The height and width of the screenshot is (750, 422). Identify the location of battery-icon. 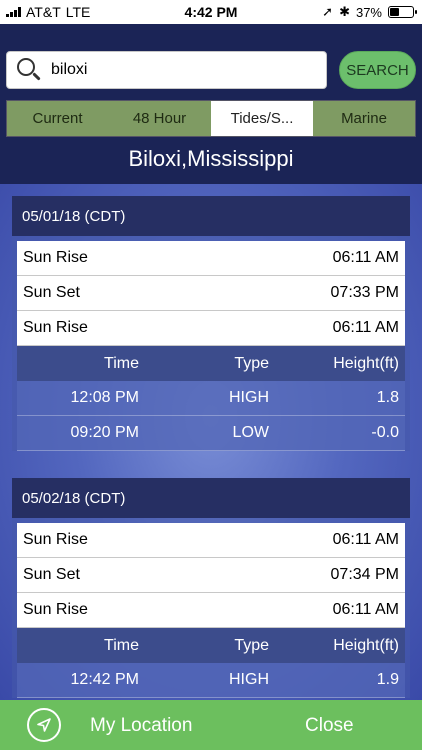
(402, 12).